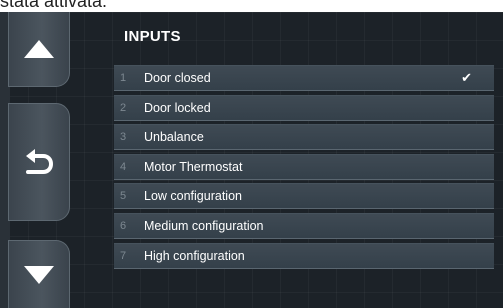 Image resolution: width=503 pixels, height=308 pixels. What do you see at coordinates (194, 255) in the screenshot?
I see `input-label: High configuration` at bounding box center [194, 255].